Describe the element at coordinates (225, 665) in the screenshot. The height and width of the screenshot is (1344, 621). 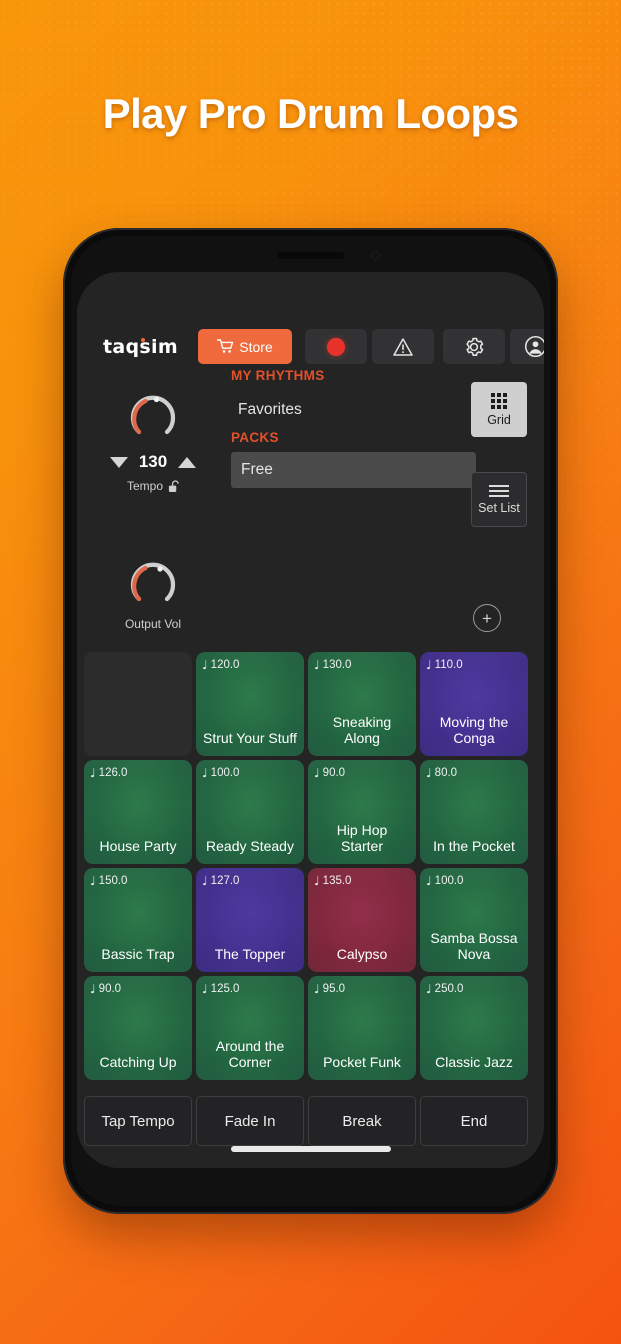
I see `pad-bpm-value: 120.0` at that location.